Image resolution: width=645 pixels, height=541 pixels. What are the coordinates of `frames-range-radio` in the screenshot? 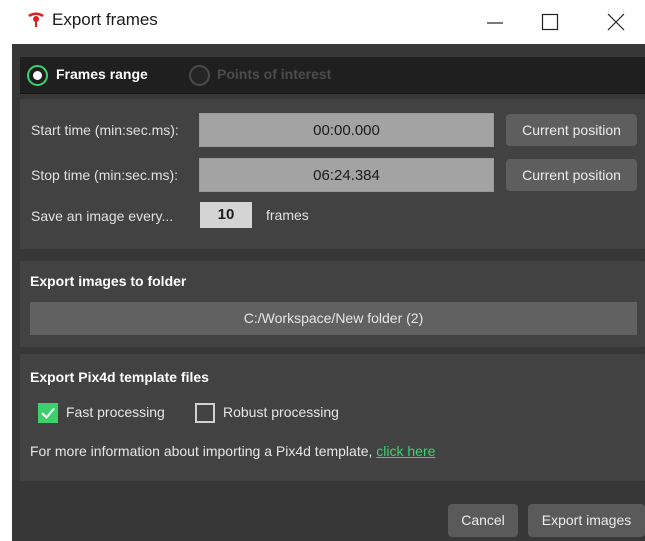 It's located at (37, 75).